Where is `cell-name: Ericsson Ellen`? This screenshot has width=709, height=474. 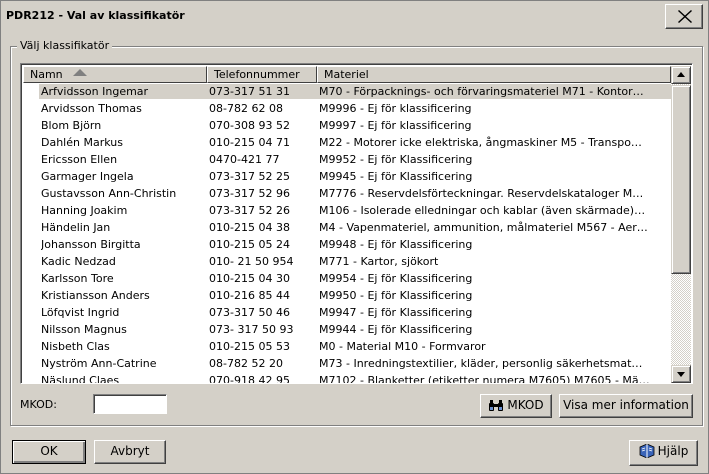
cell-name: Ericsson Ellen is located at coordinates (79, 159).